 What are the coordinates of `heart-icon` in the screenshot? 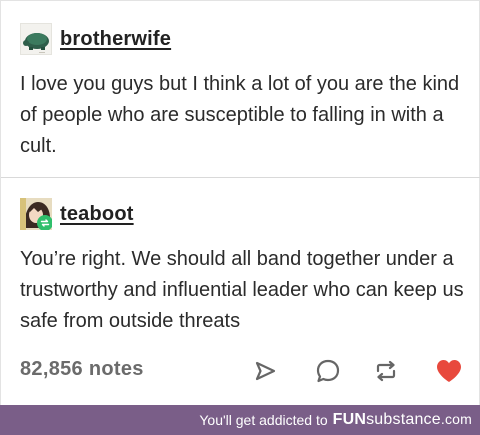 It's located at (449, 371).